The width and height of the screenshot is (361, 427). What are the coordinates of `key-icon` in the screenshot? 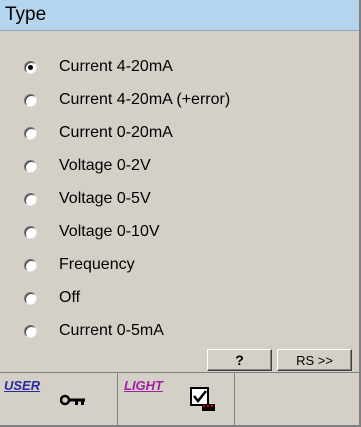 It's located at (72, 402).